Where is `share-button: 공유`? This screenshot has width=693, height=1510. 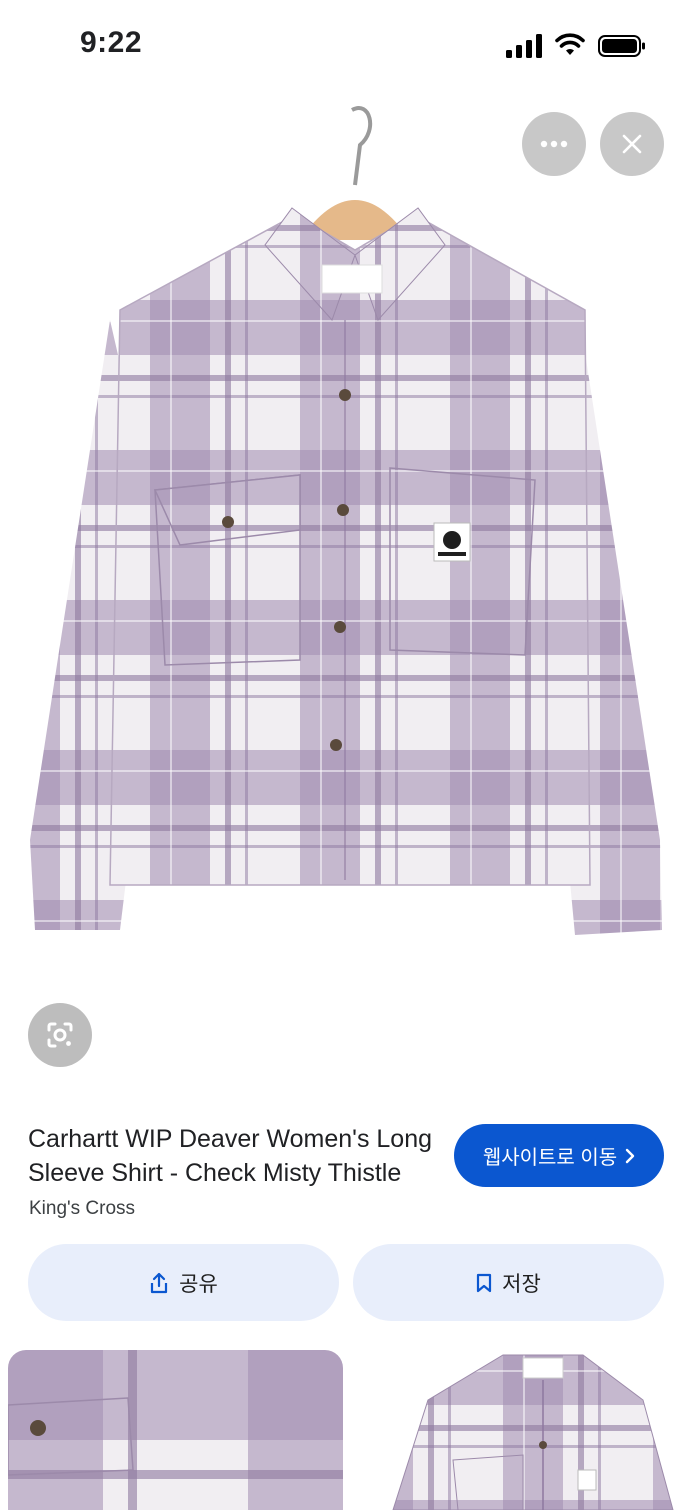
share-button: 공유 is located at coordinates (183, 1282).